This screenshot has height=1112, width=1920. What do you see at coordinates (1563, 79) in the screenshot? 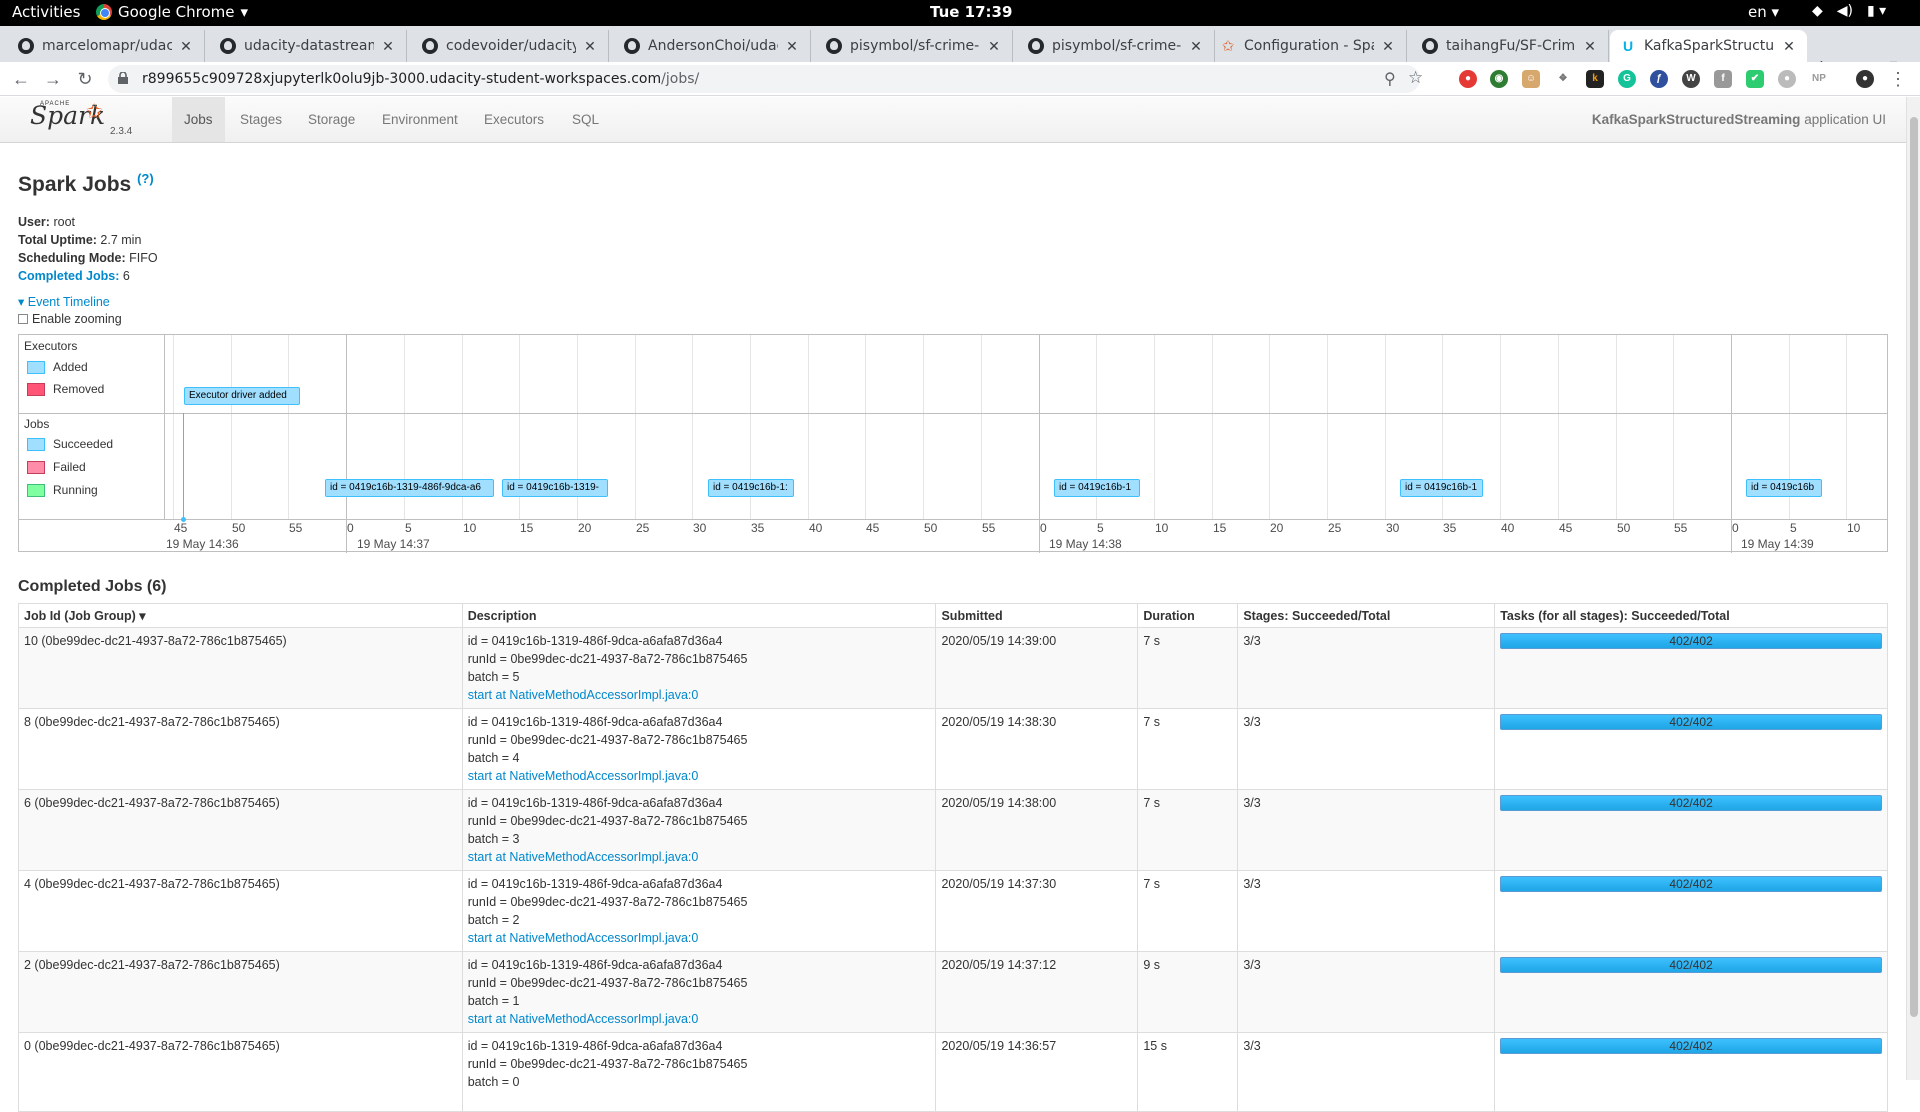
I see `dropbox-icon: ❖` at bounding box center [1563, 79].